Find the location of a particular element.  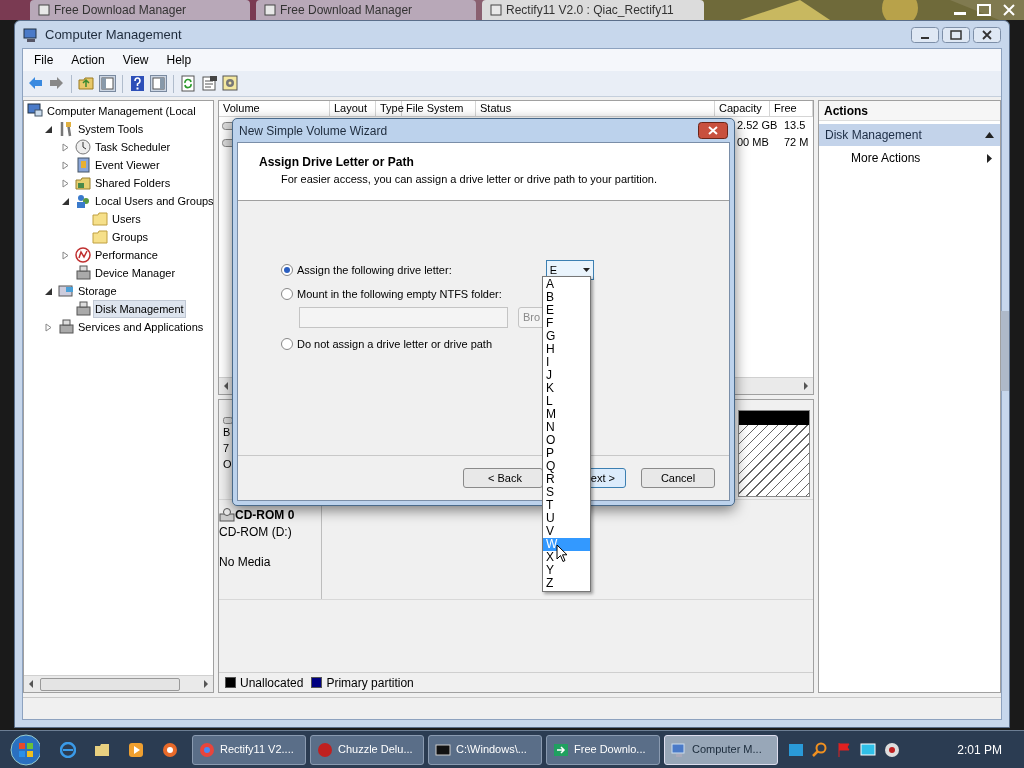

menu-item: View is located at coordinates (135, 60).